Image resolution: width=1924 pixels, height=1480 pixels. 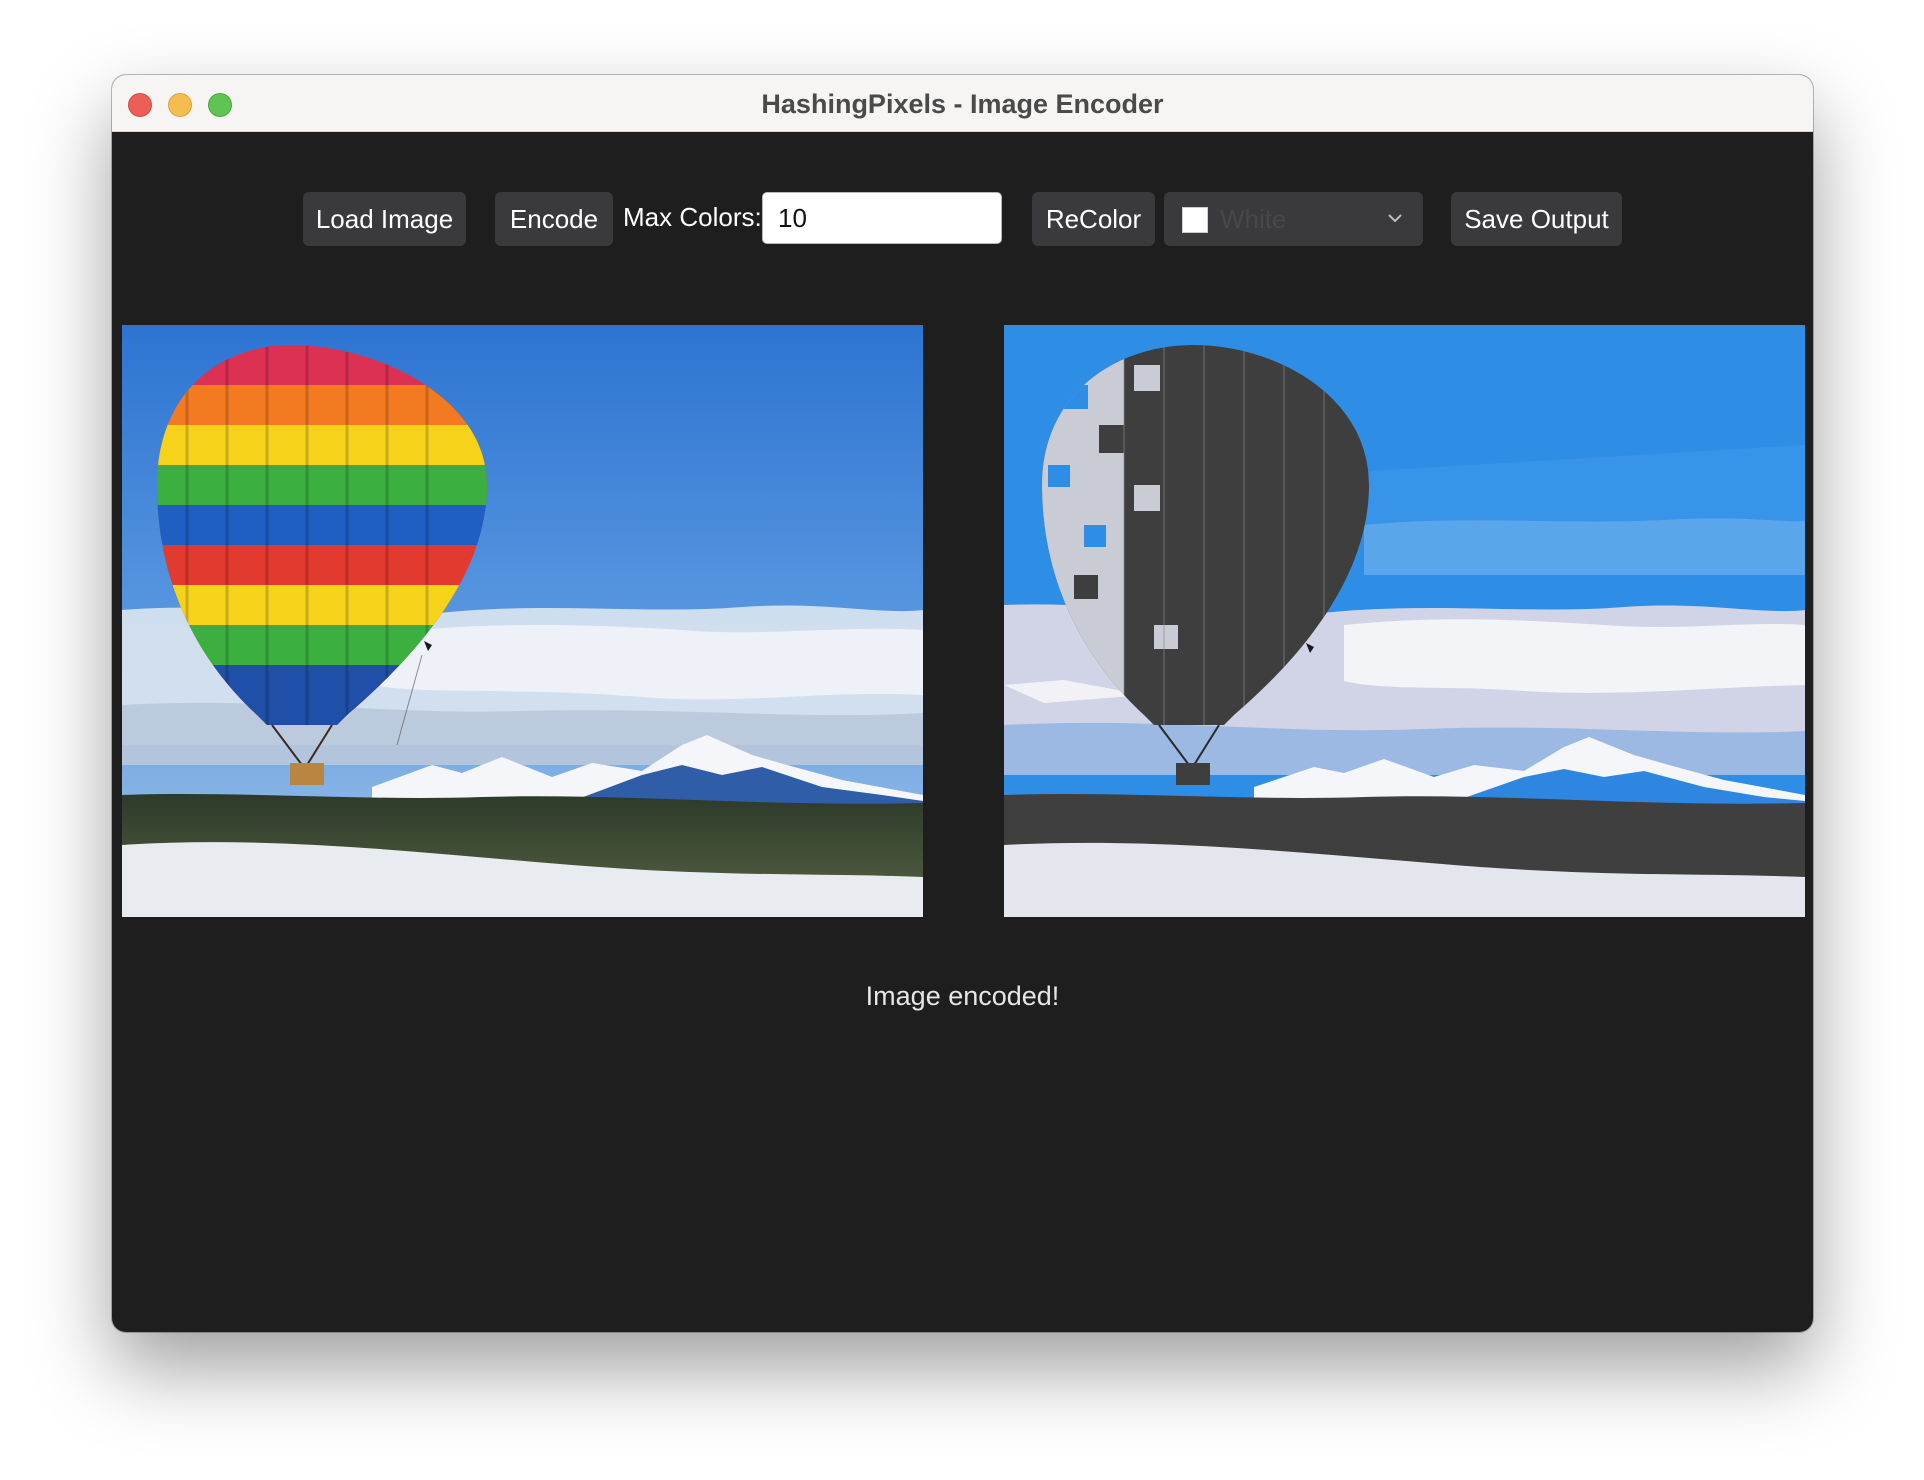 What do you see at coordinates (1253, 219) in the screenshot?
I see `color-select-value: White` at bounding box center [1253, 219].